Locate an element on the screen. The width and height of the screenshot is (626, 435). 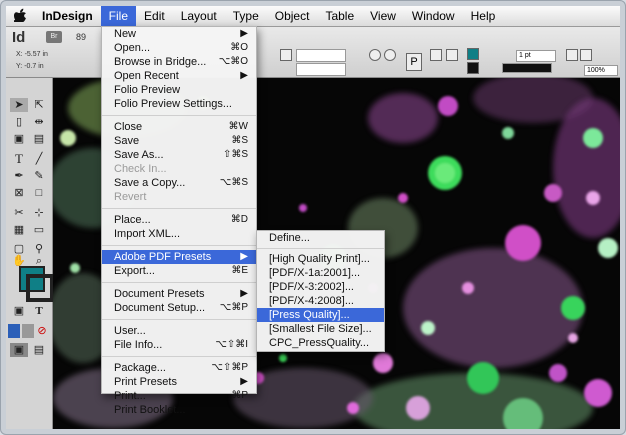
menu-item-print: Print... ⌘P is located at coordinates (179, 396).